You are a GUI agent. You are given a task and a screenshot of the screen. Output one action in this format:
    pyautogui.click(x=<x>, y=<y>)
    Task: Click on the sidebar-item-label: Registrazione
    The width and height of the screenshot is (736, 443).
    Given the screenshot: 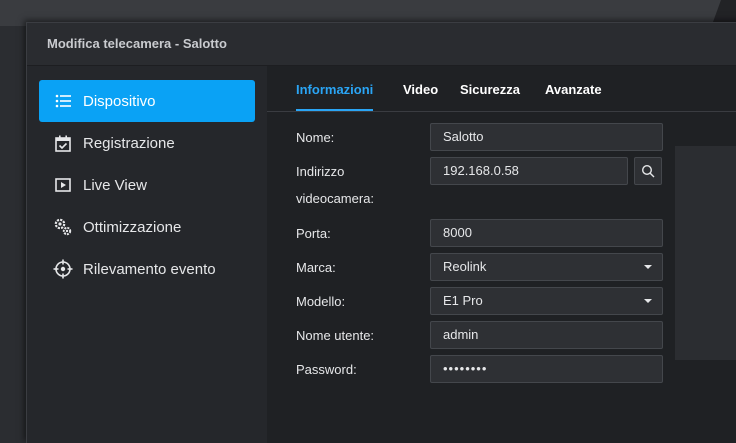 What is the action you would take?
    pyautogui.click(x=129, y=143)
    